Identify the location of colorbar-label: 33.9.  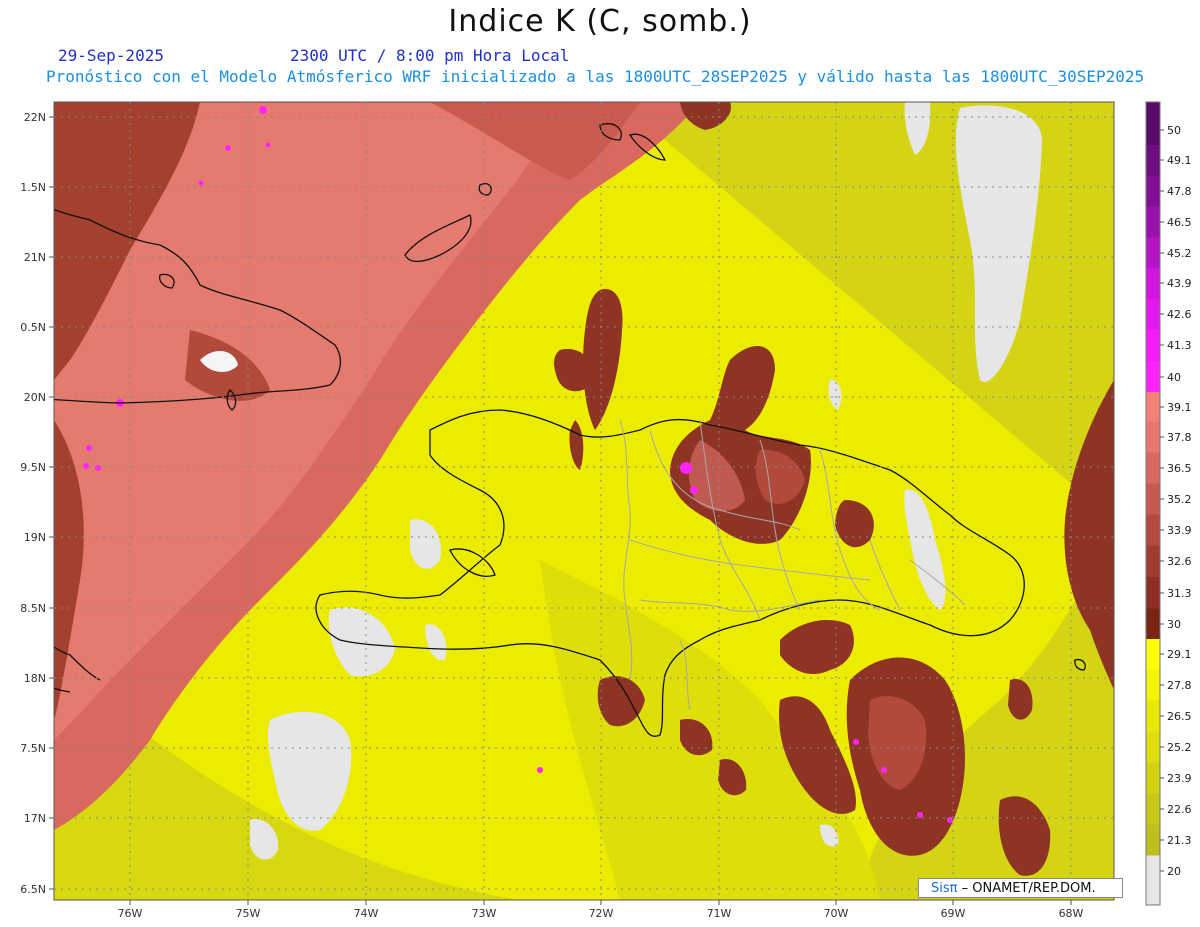
(1179, 530).